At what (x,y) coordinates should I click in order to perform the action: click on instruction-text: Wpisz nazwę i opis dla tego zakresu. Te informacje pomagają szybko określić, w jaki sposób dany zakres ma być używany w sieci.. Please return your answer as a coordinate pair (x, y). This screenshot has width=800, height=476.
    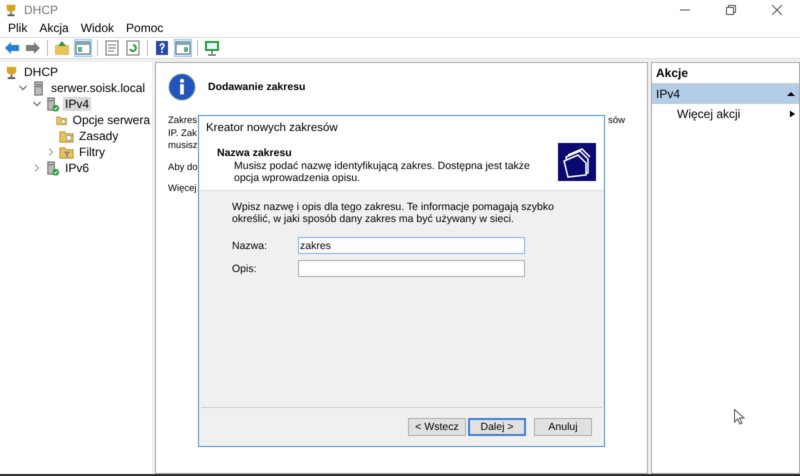
    Looking at the image, I should click on (393, 213).